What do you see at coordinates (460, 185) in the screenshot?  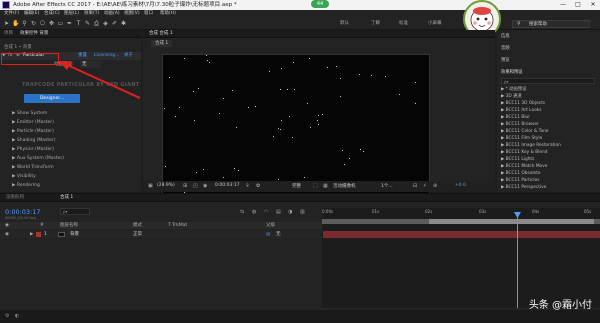 I see `exposure-value: +0.0` at bounding box center [460, 185].